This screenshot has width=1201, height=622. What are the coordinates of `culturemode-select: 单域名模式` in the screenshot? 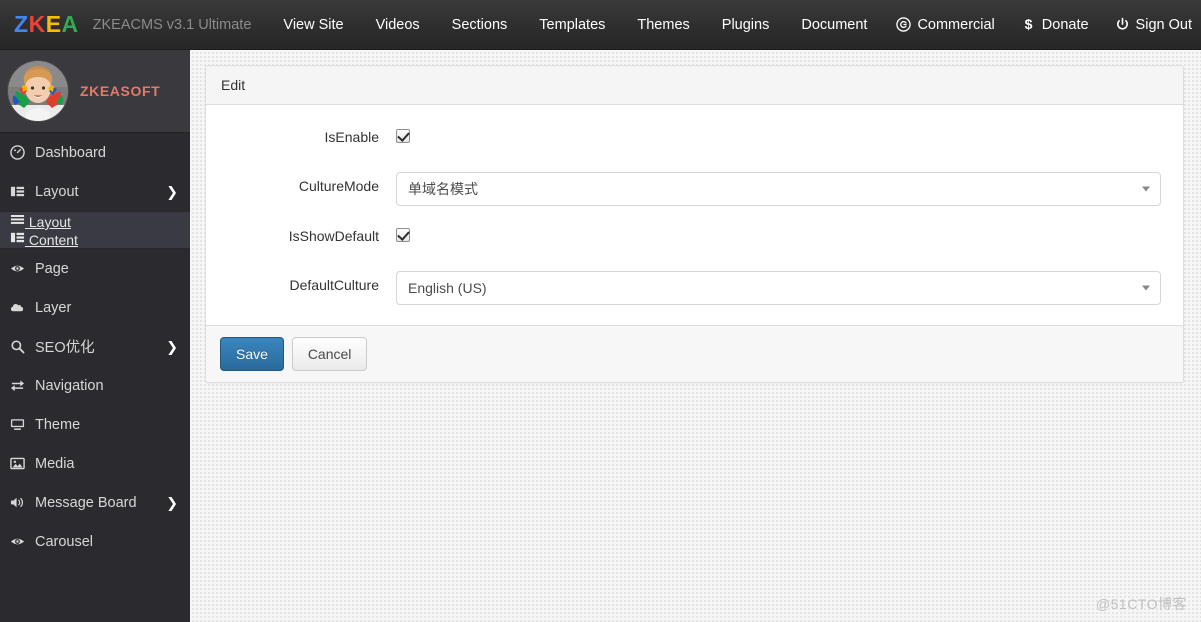 It's located at (778, 189).